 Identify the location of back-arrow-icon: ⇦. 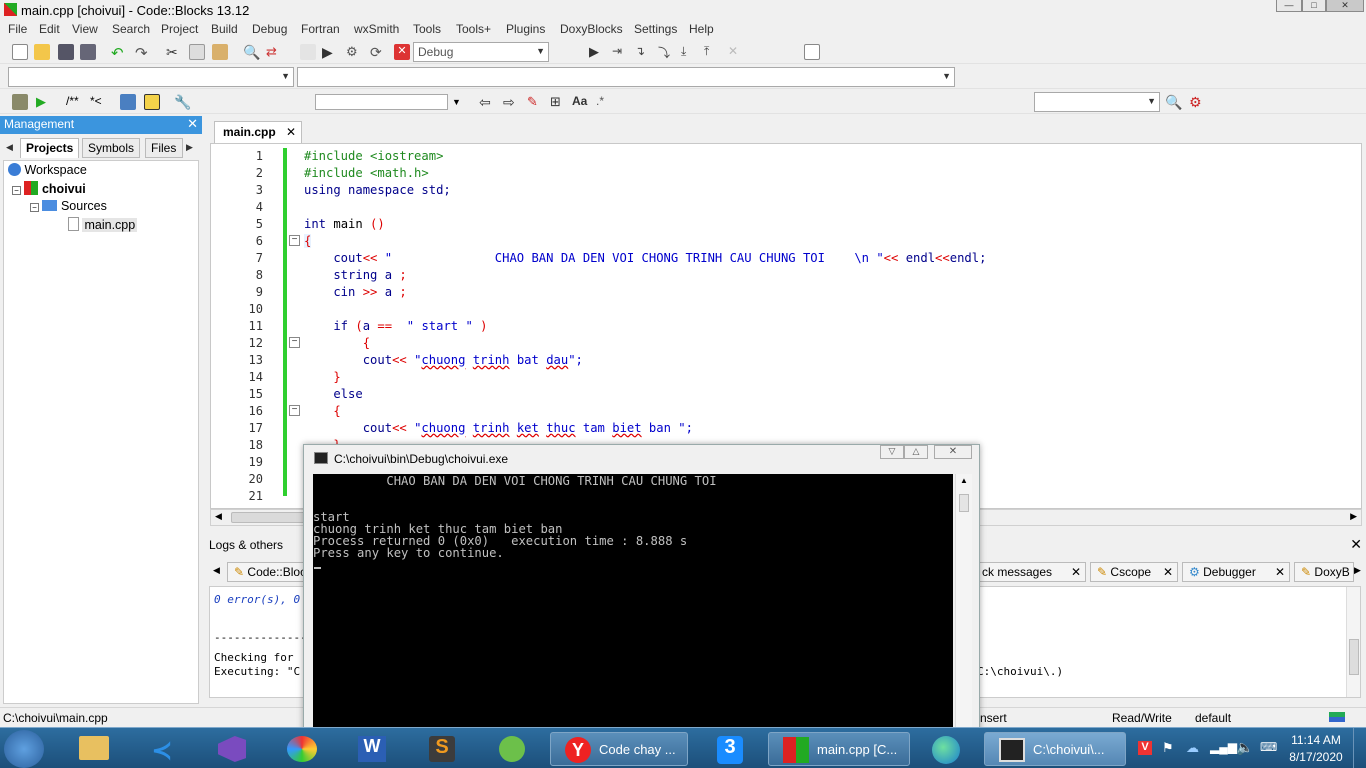
(487, 102).